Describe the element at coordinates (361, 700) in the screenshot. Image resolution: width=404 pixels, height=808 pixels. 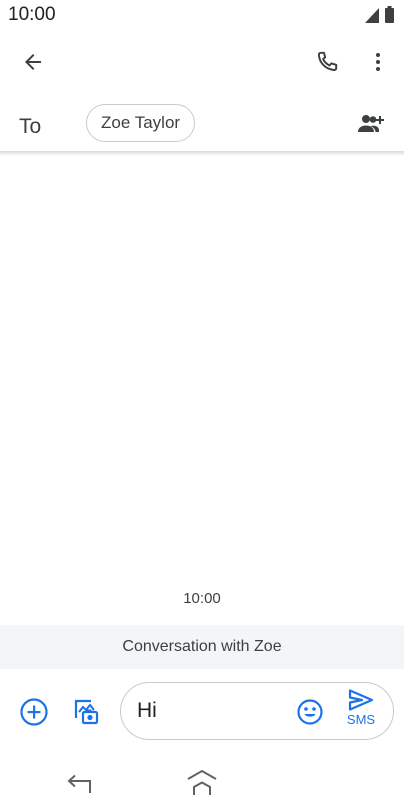
I see `send-icon` at that location.